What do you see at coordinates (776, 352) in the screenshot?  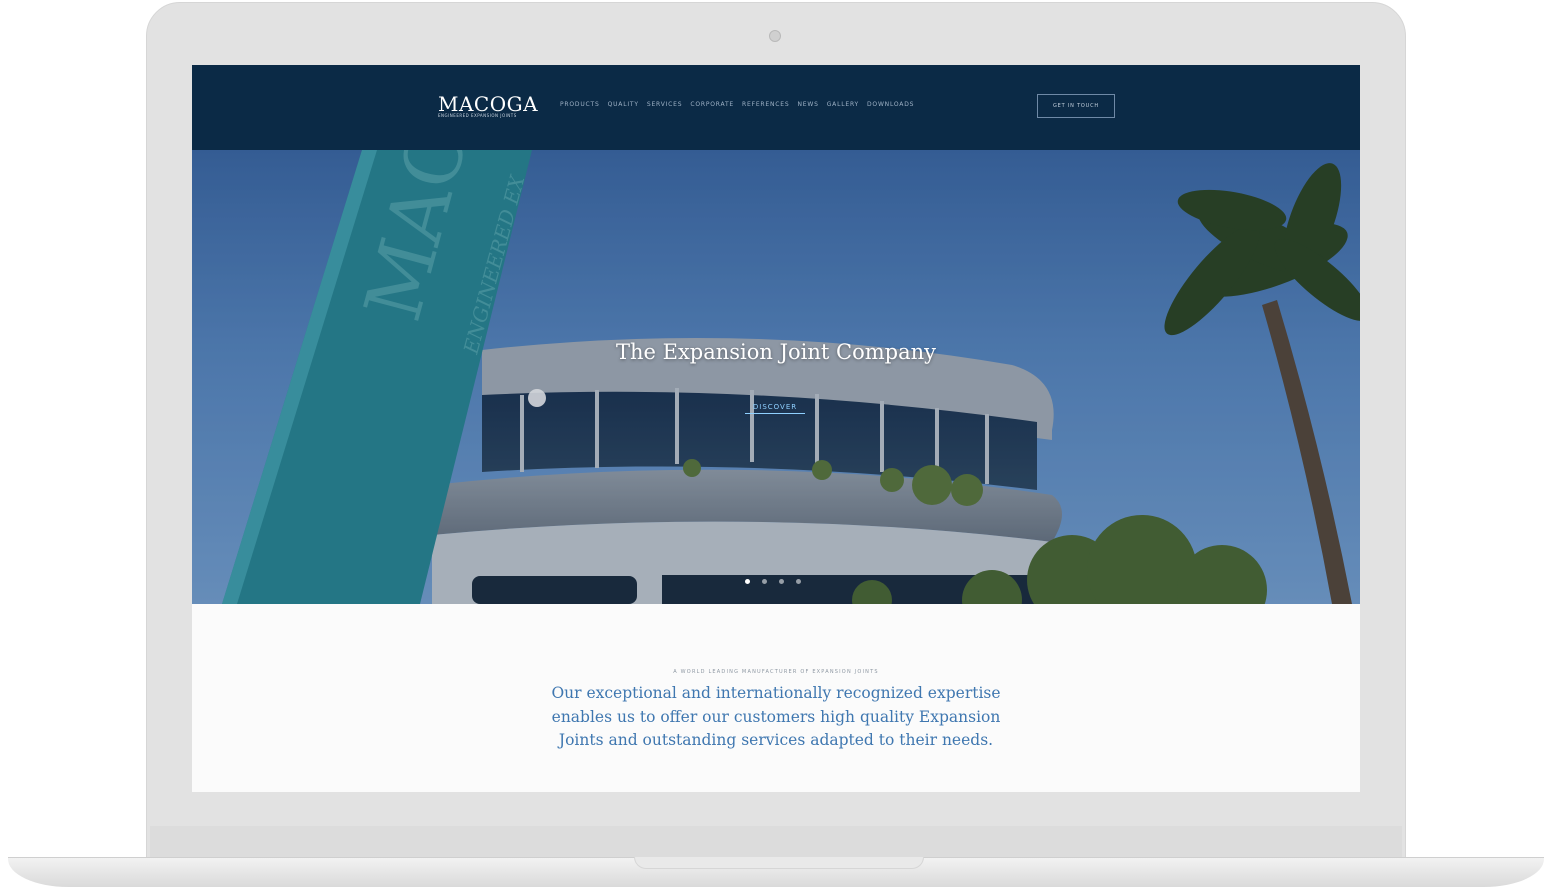 I see `hero-title: The Expansion Joint Company` at bounding box center [776, 352].